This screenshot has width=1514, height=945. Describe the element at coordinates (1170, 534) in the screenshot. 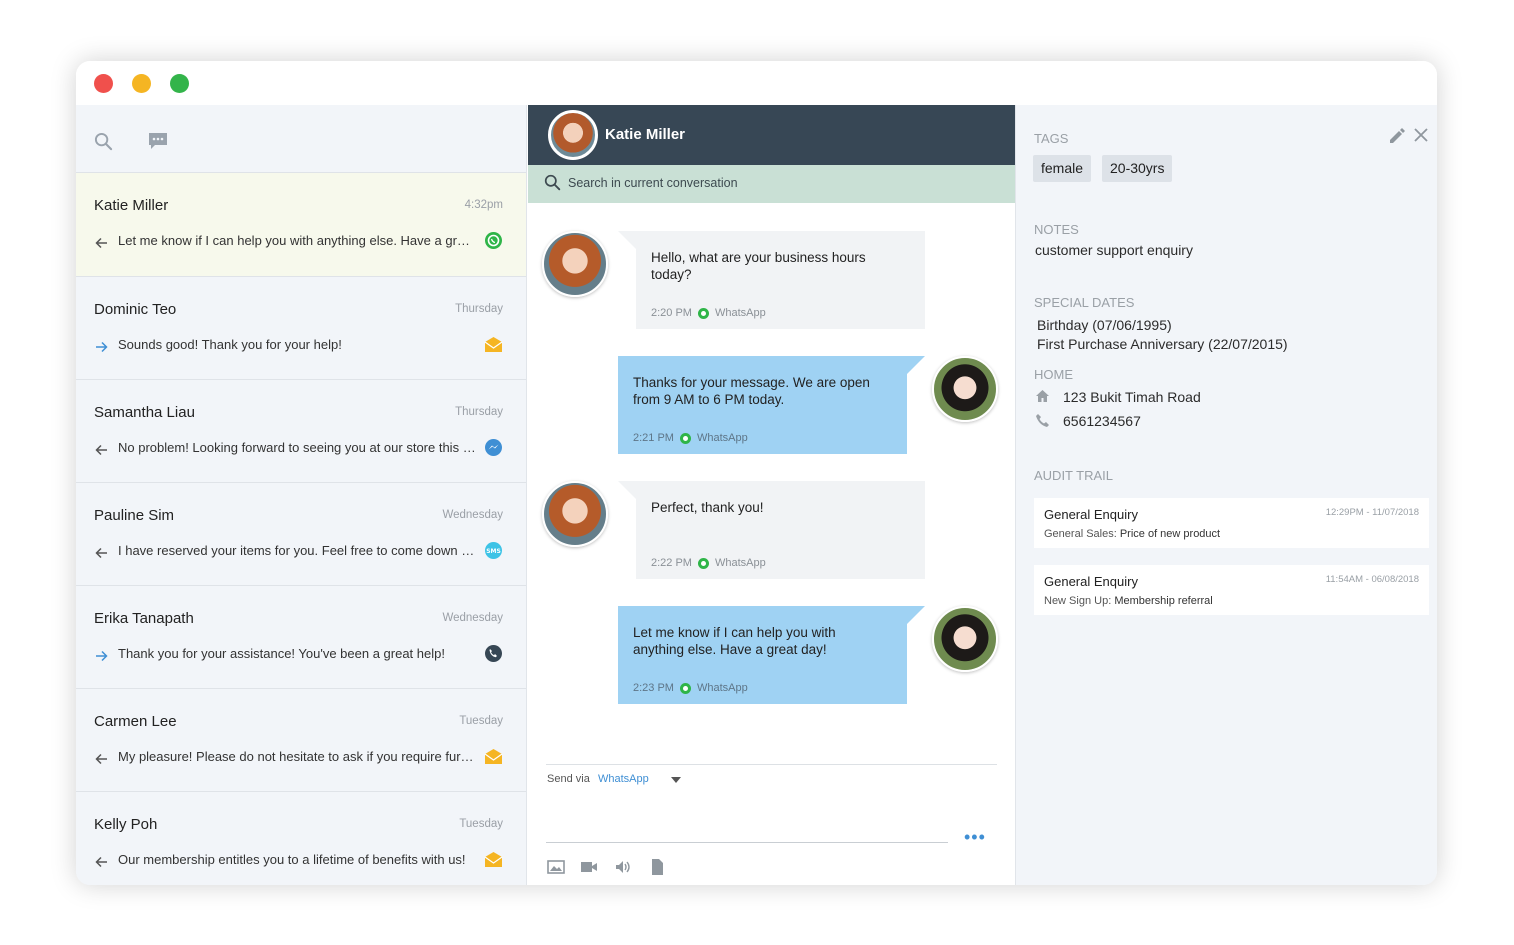

I see `audit-value: Price of new product` at that location.